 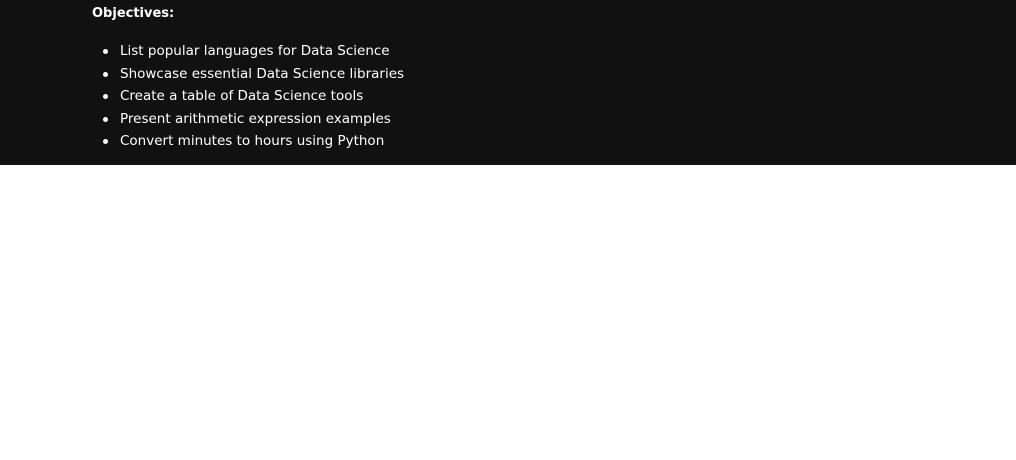 I want to click on list-item: Present arithmetic expression examples, so click(x=253, y=119).